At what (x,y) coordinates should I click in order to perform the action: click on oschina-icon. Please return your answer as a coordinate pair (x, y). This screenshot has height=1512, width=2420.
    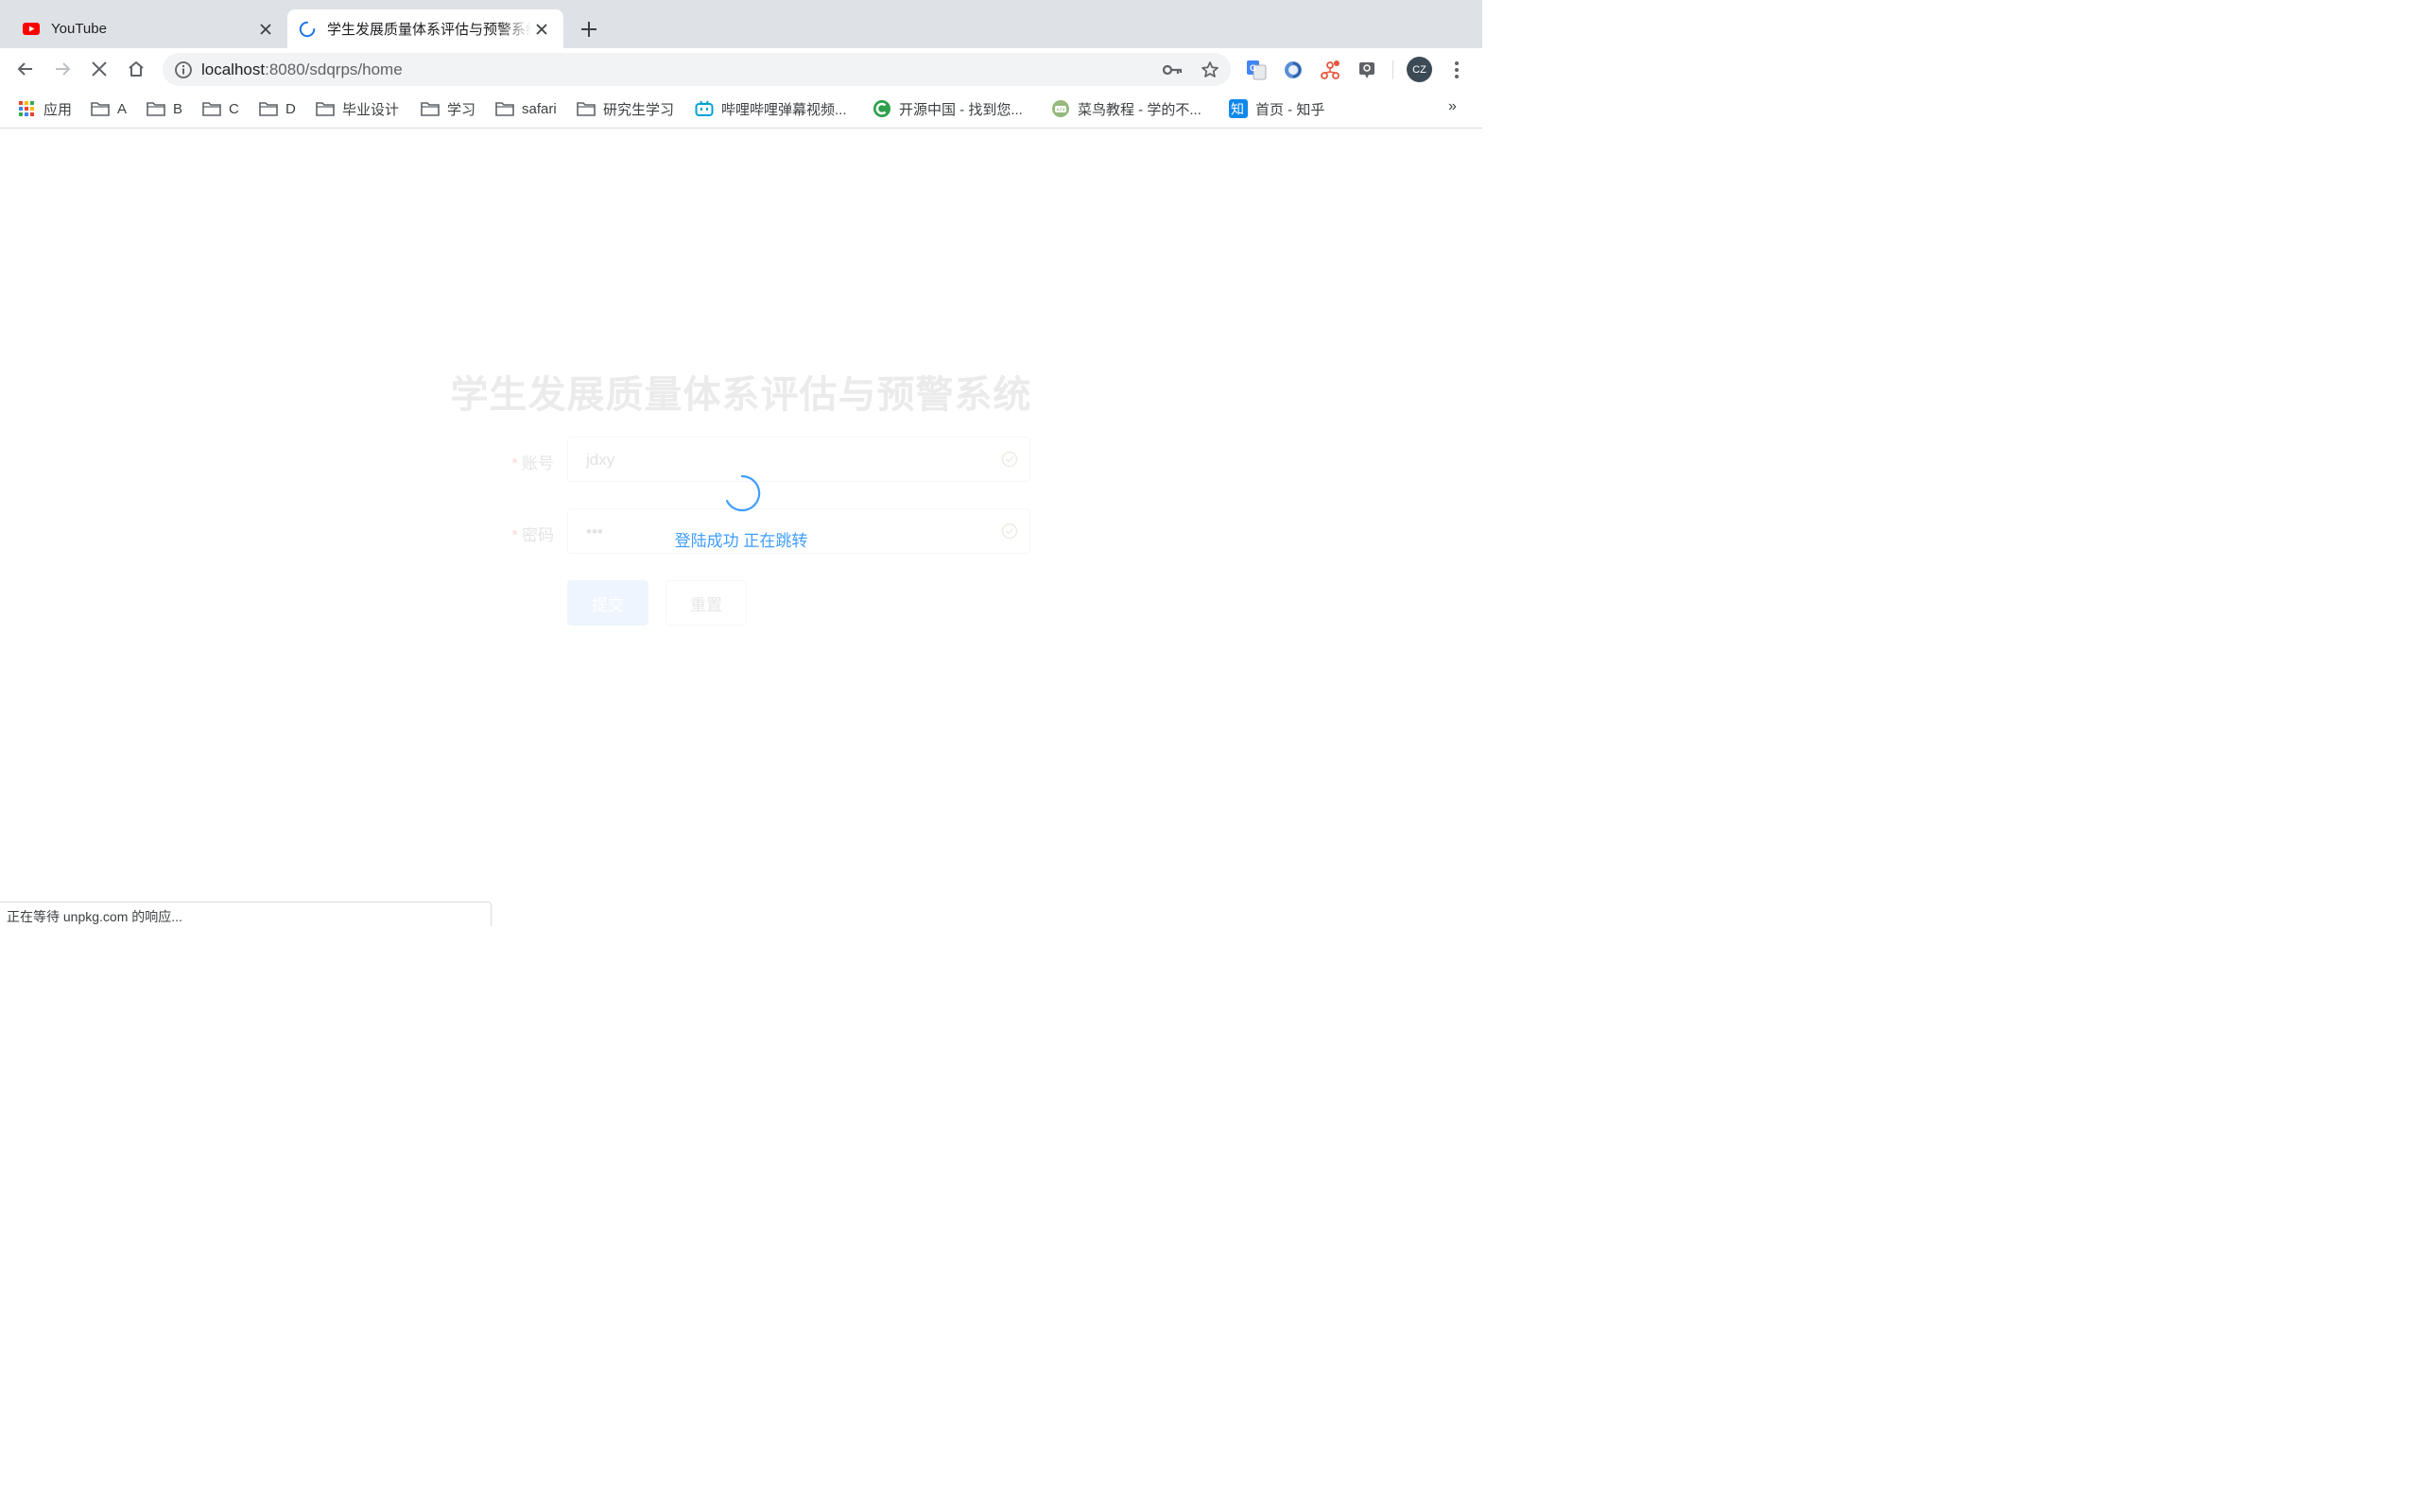
    Looking at the image, I should click on (882, 108).